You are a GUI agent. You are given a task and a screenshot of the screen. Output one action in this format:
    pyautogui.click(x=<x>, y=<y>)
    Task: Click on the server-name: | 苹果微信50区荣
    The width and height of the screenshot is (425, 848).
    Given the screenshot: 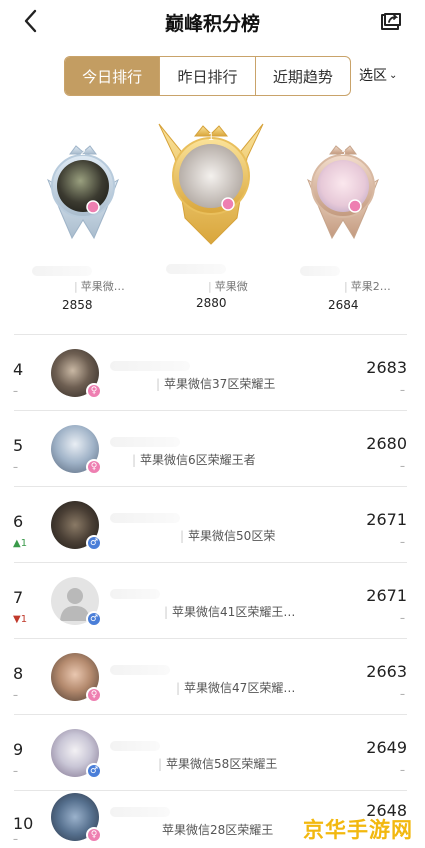 What is the action you would take?
    pyautogui.click(x=228, y=536)
    